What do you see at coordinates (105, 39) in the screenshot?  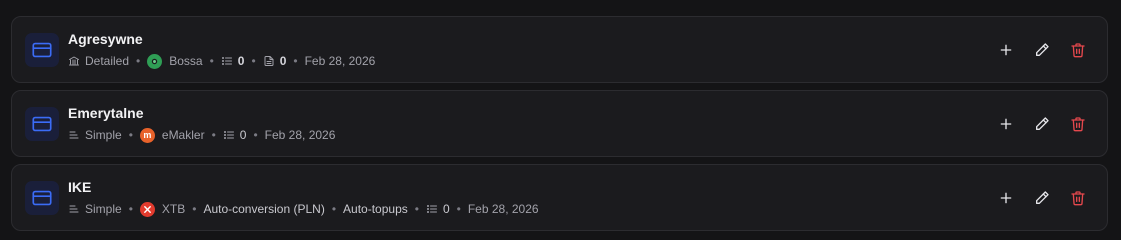 I see `account-name: Agresywne` at bounding box center [105, 39].